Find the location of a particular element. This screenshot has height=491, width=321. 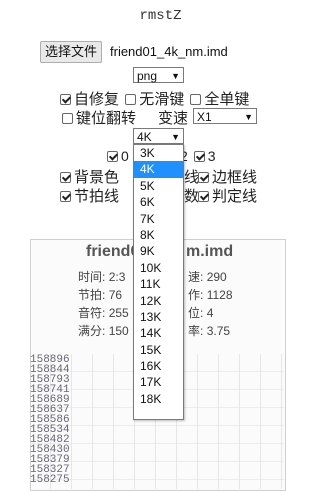

speed-label: 变速 is located at coordinates (173, 118).